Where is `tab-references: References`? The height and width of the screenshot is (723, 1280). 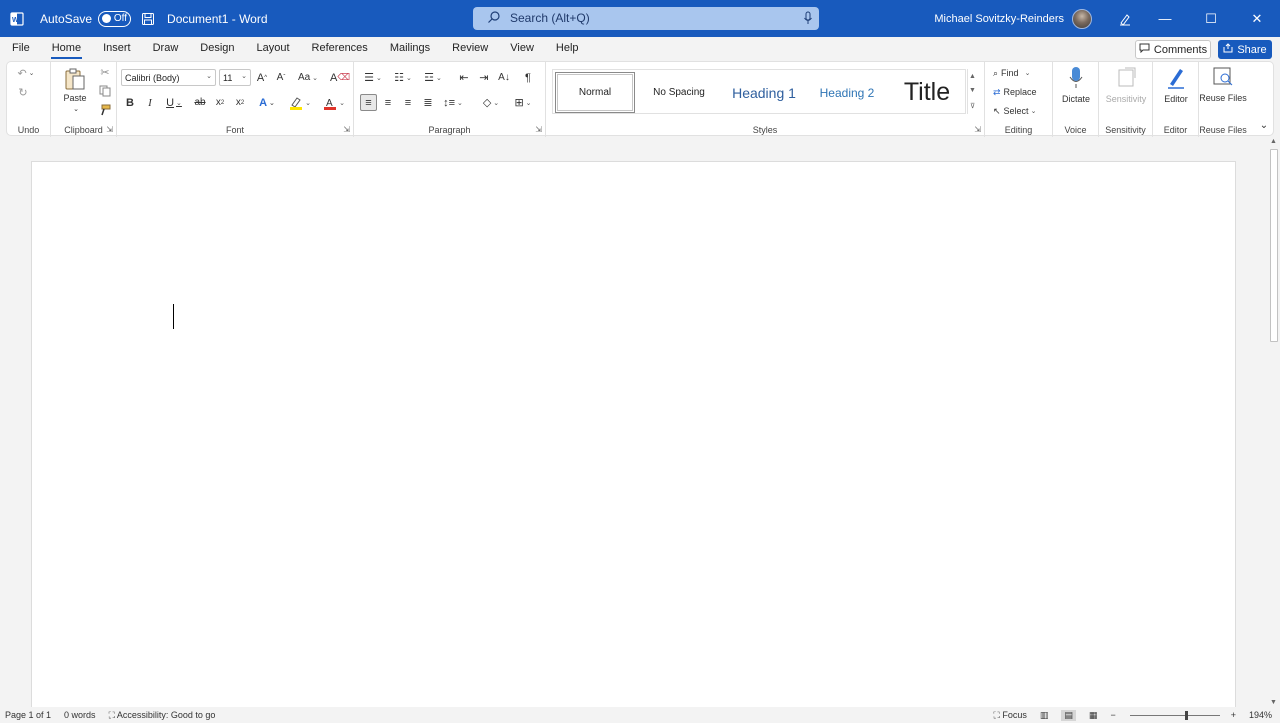
tab-references: References is located at coordinates (340, 48).